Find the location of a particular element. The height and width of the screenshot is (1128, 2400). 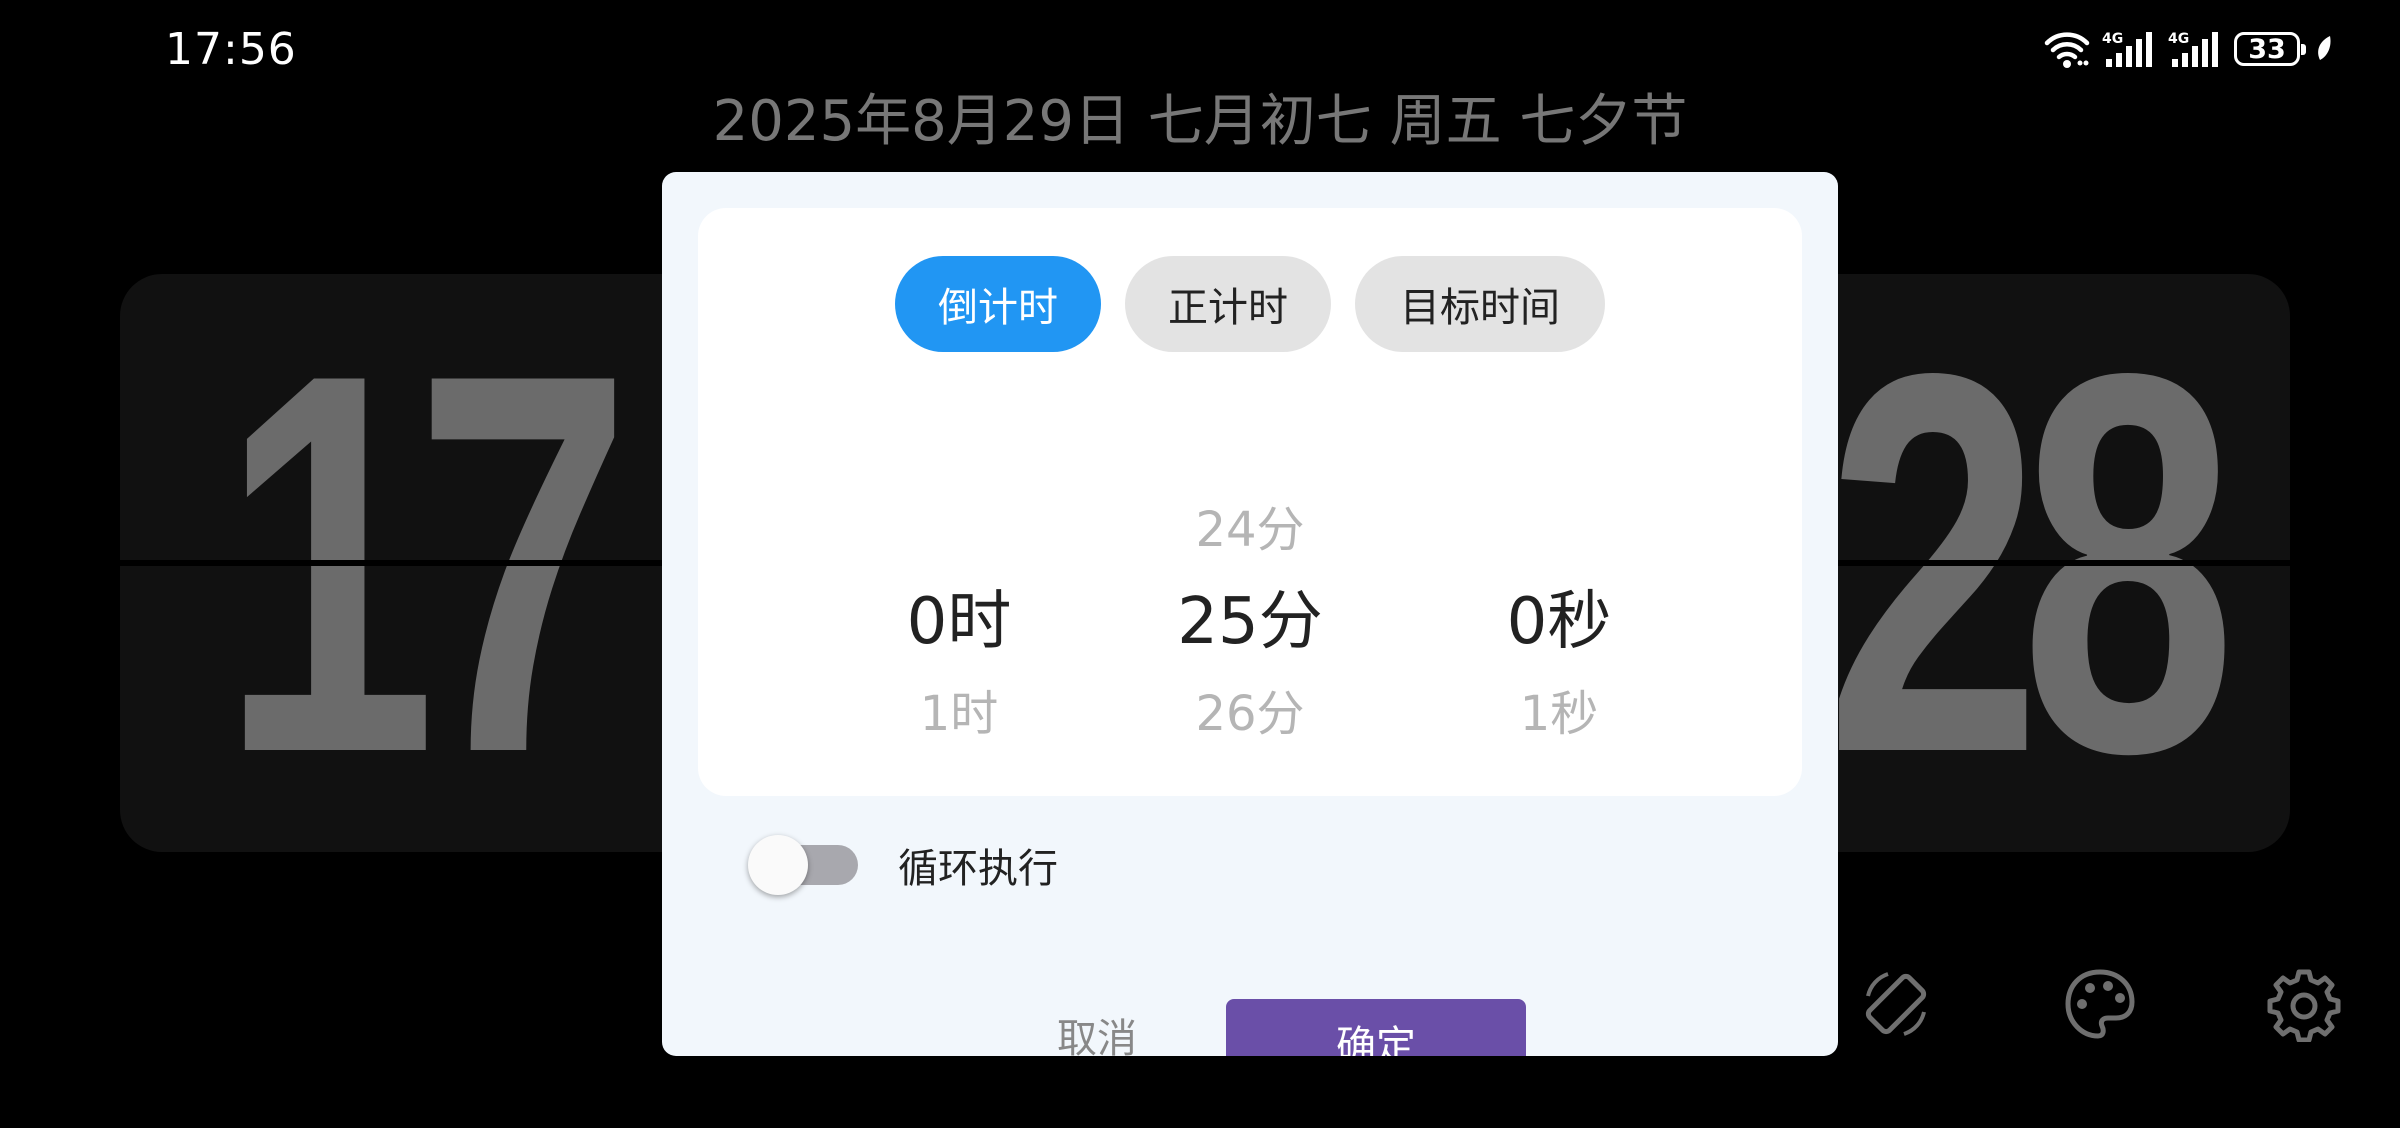

loop-toggle-row: 循环执行 is located at coordinates (903, 865).